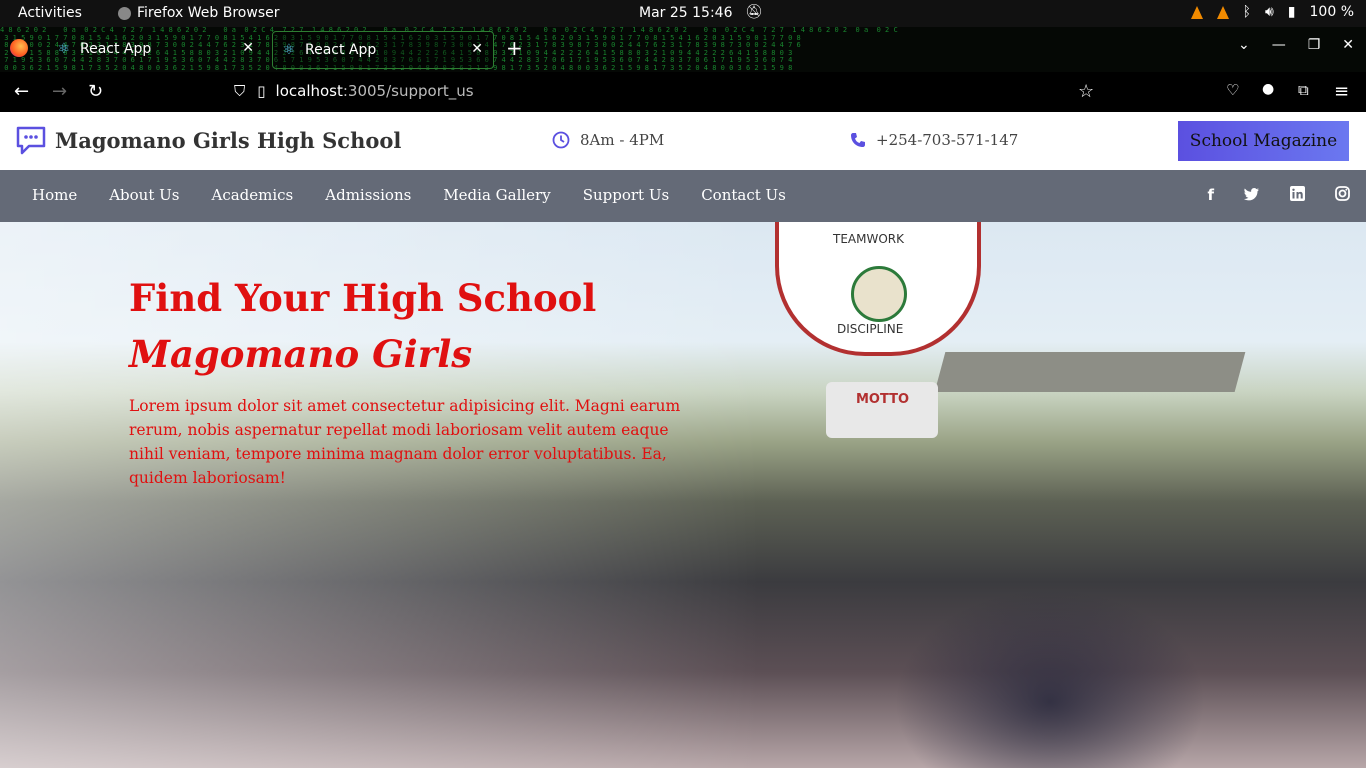 The width and height of the screenshot is (1366, 768). I want to click on phone-icon, so click(858, 140).